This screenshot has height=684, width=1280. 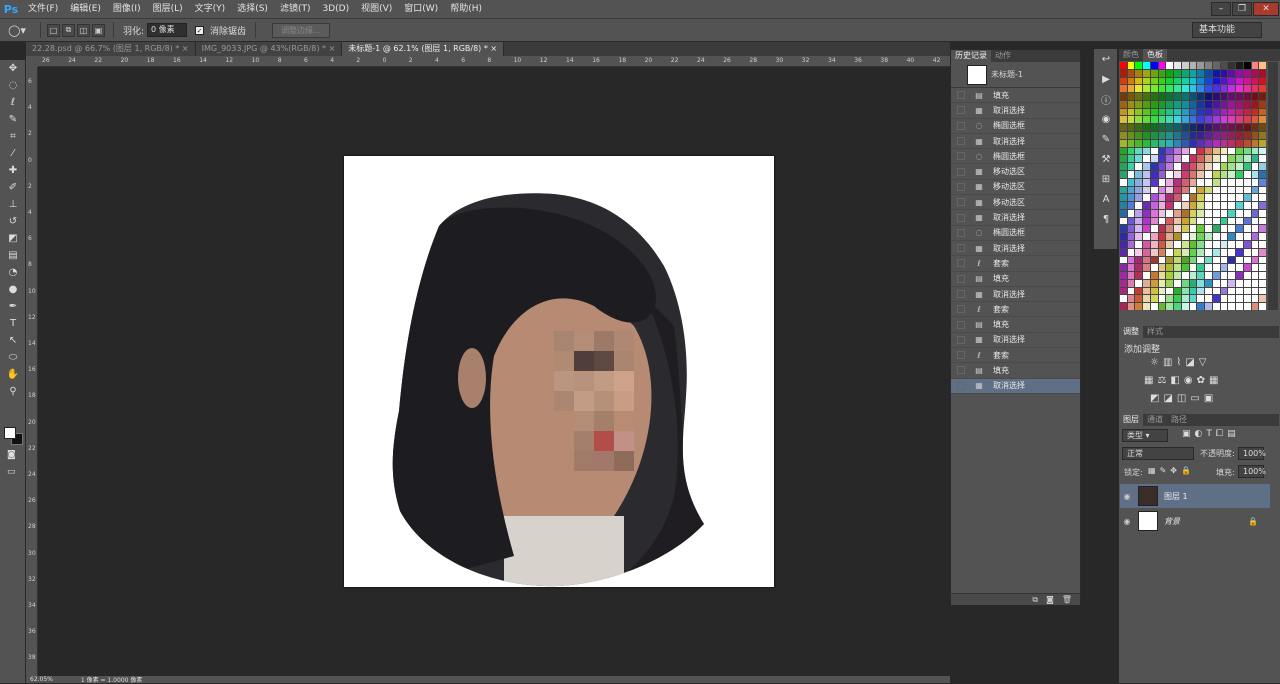 What do you see at coordinates (1131, 420) in the screenshot?
I see `tab-layers: 图层` at bounding box center [1131, 420].